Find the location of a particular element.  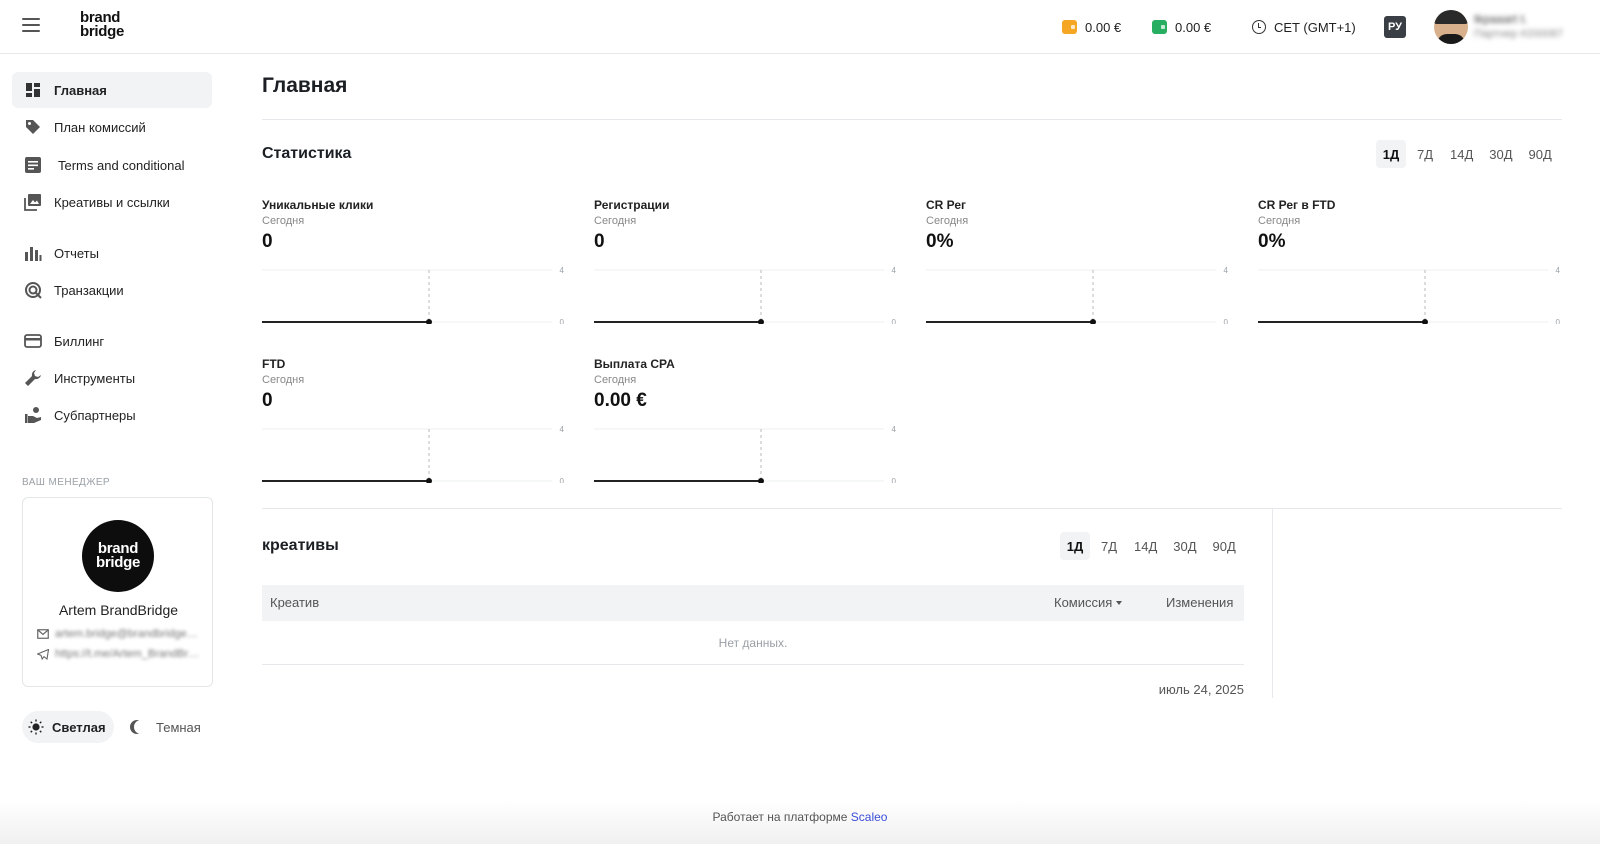

theme-light-label: Светлая is located at coordinates (79, 727).